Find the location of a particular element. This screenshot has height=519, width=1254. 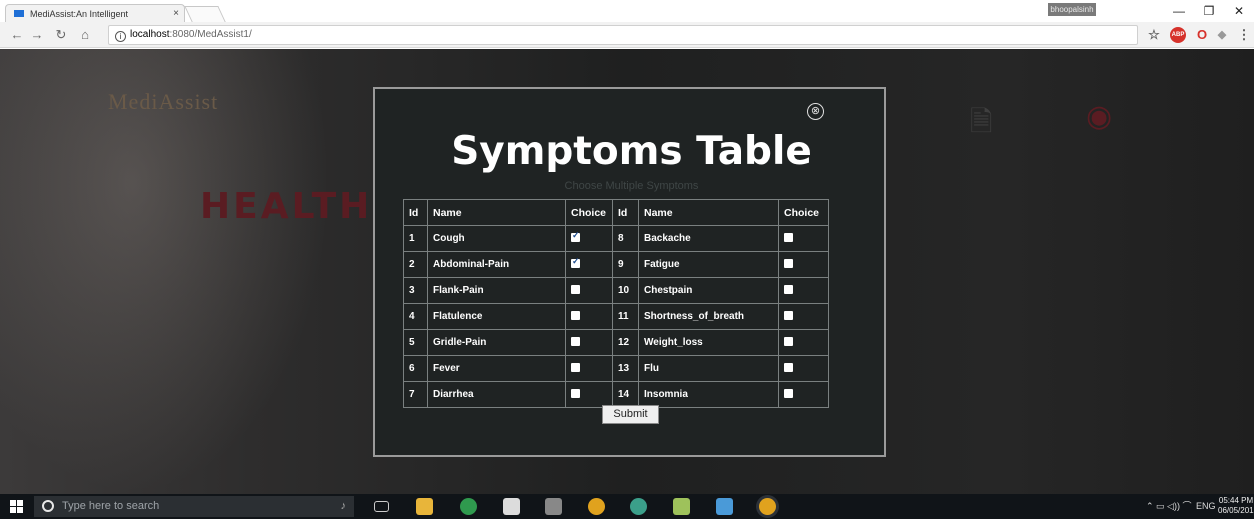

symptom-id: 9 is located at coordinates (625, 264).